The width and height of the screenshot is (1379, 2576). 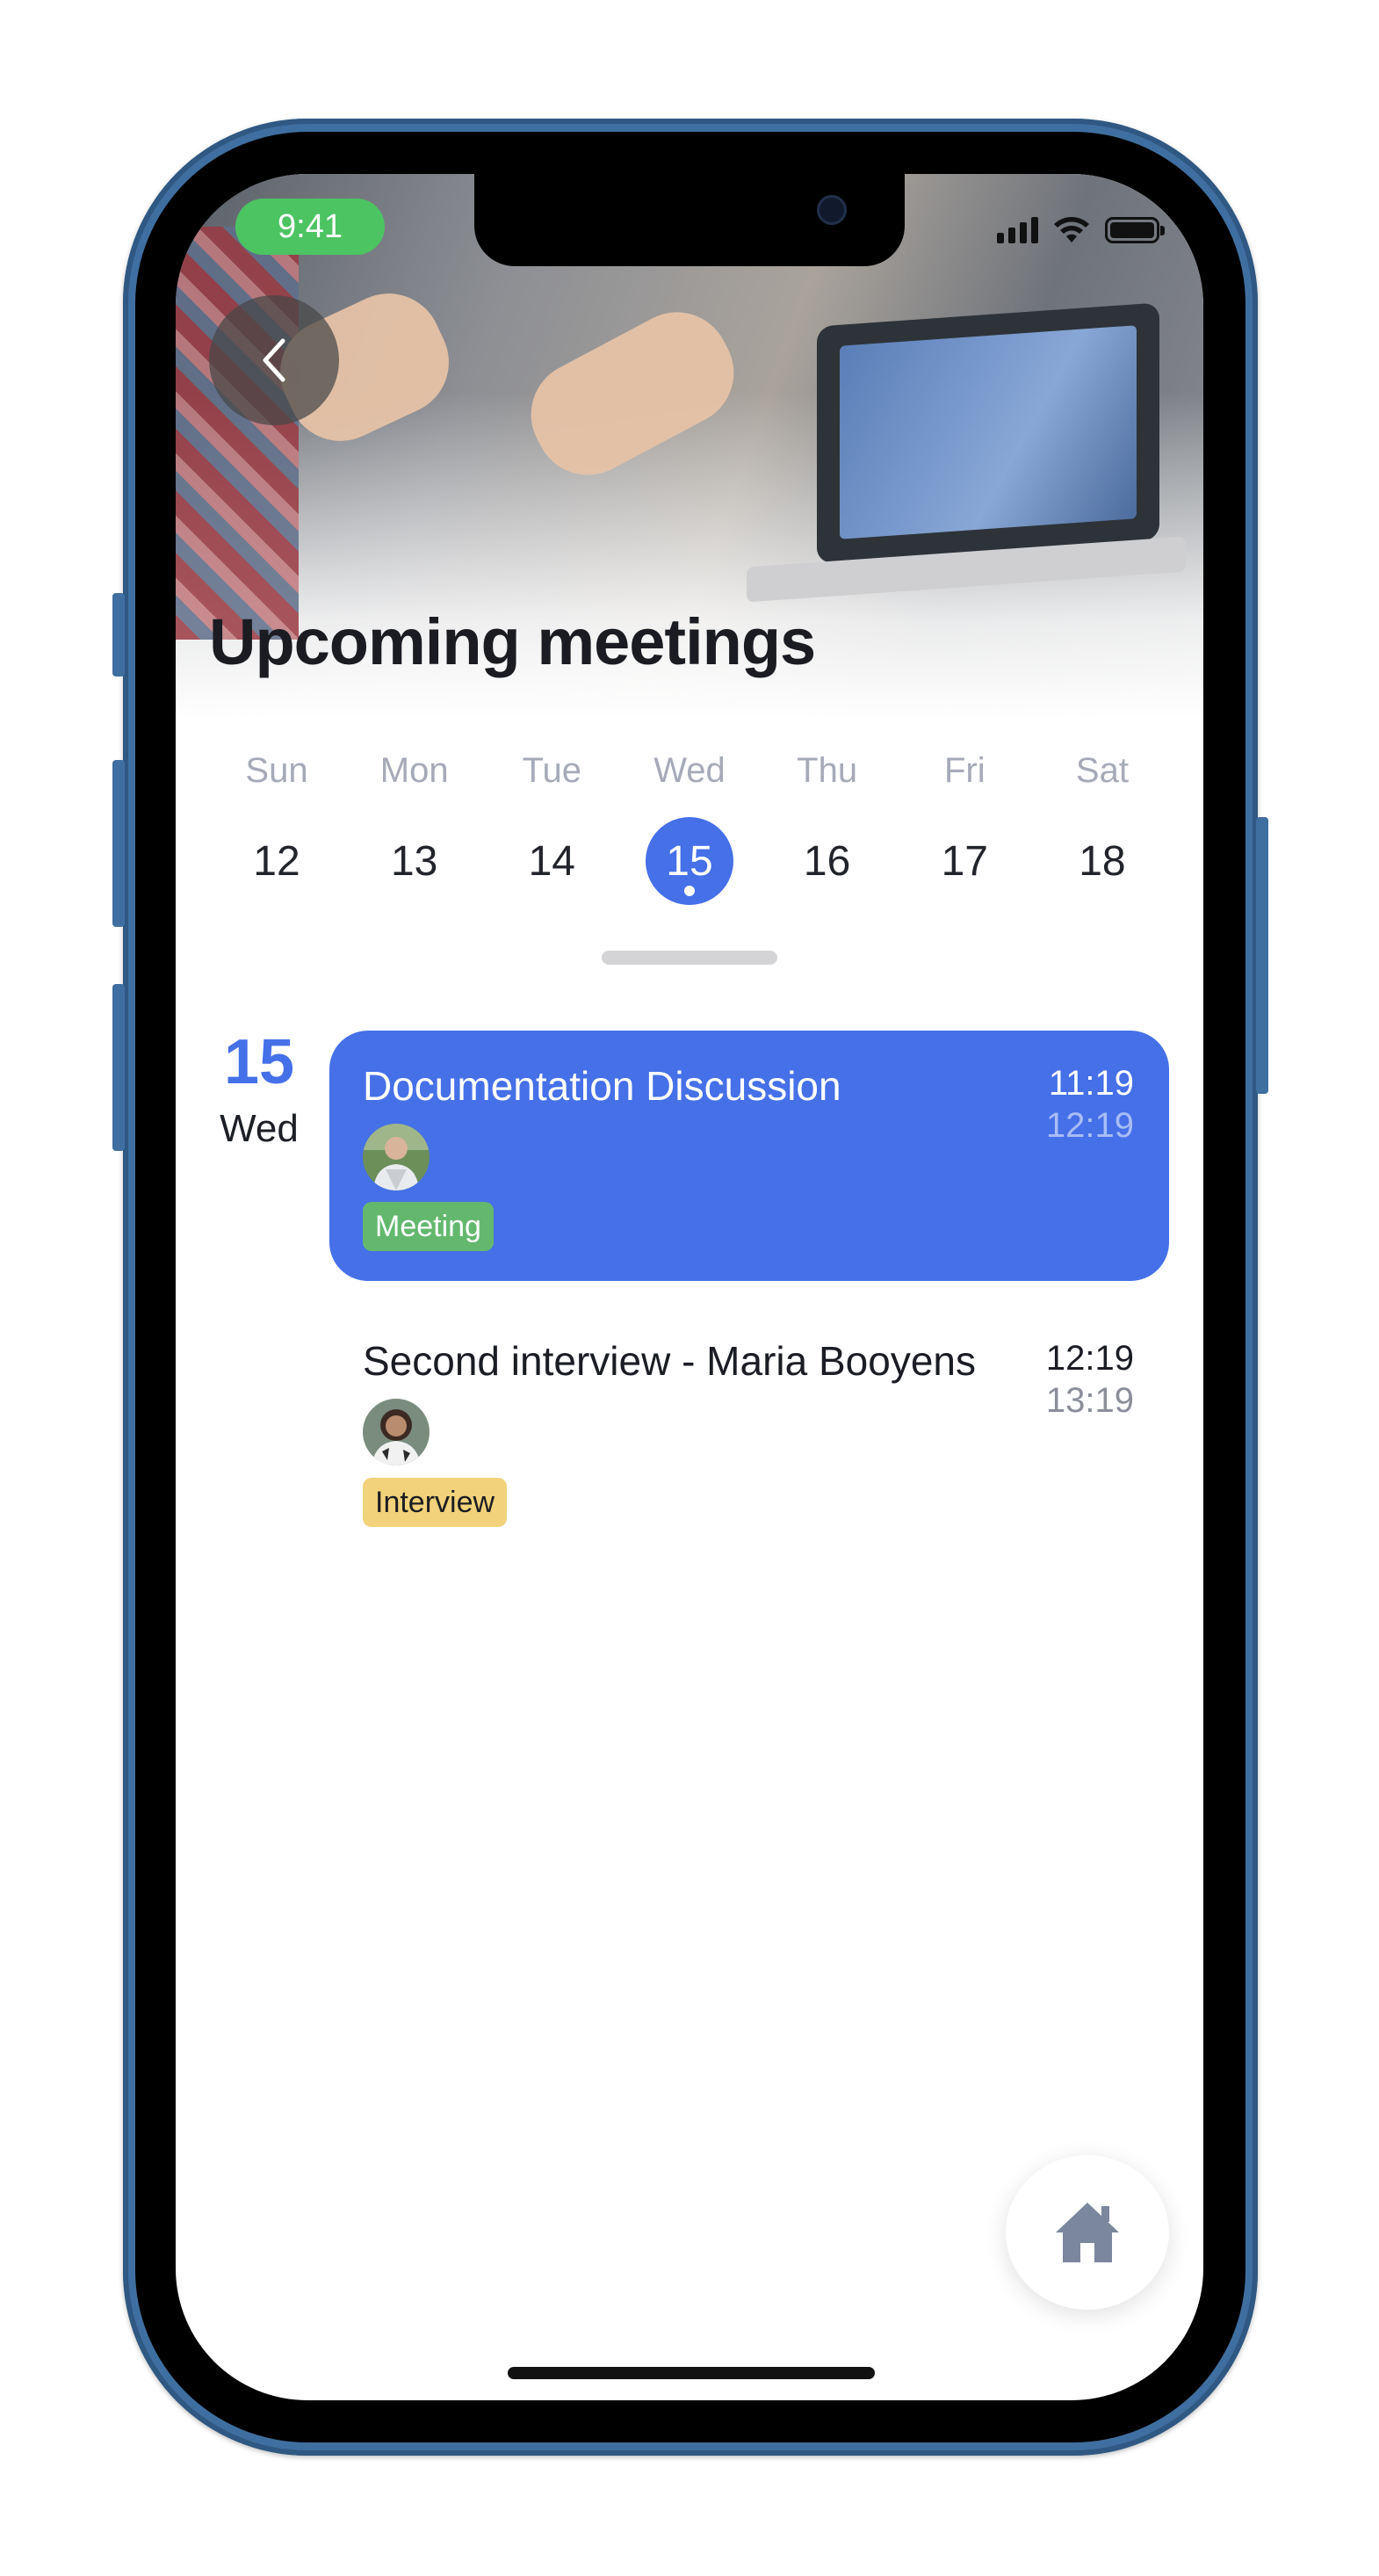 I want to click on day-thu: Thu 16, so click(x=828, y=826).